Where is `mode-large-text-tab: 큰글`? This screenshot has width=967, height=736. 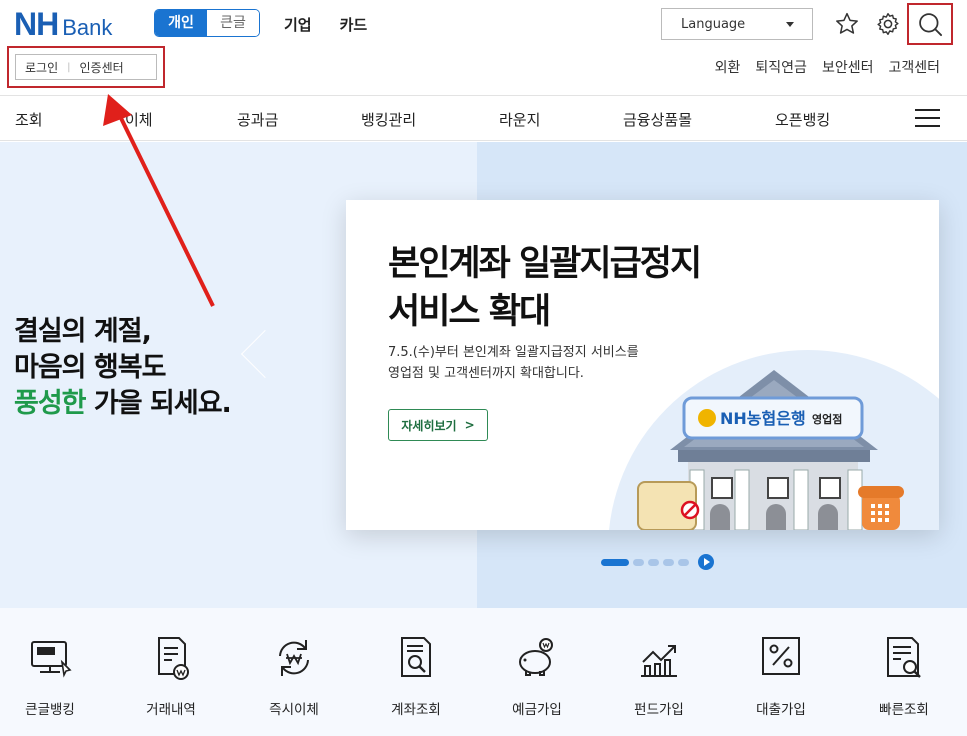
mode-large-text-tab: 큰글 is located at coordinates (233, 23).